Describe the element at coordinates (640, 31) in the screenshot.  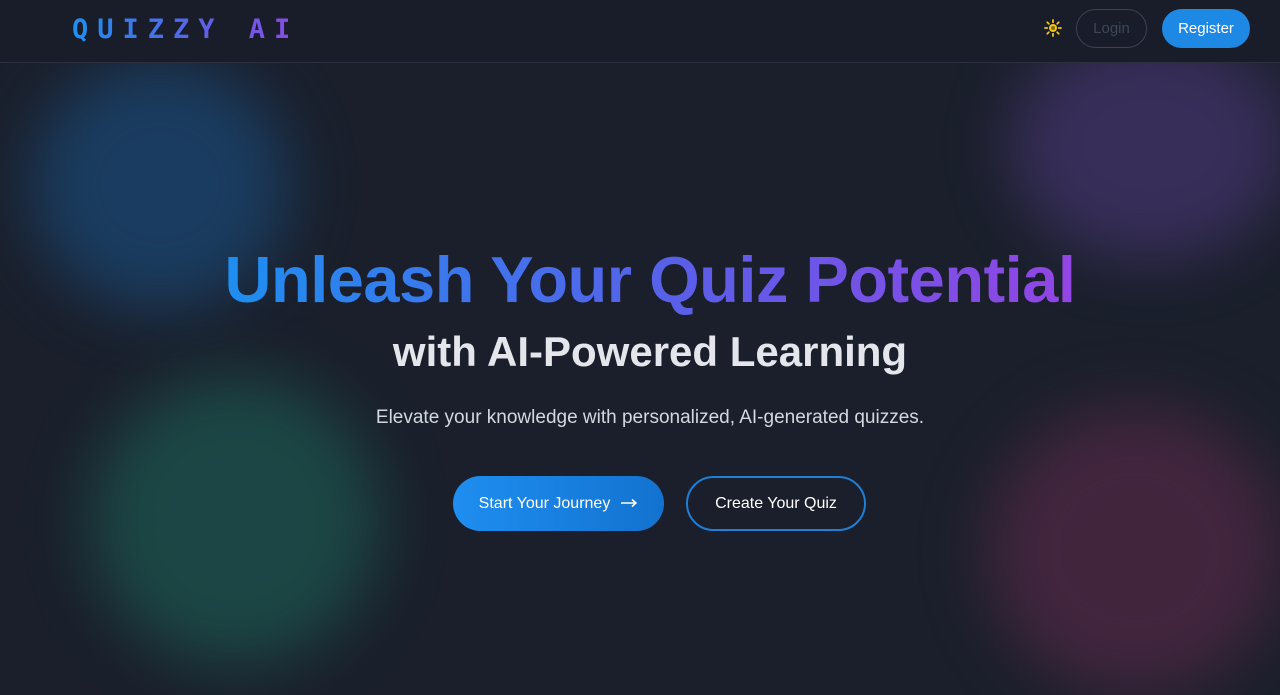
I see `top-navbar: QUIZZY AI Login Register` at that location.